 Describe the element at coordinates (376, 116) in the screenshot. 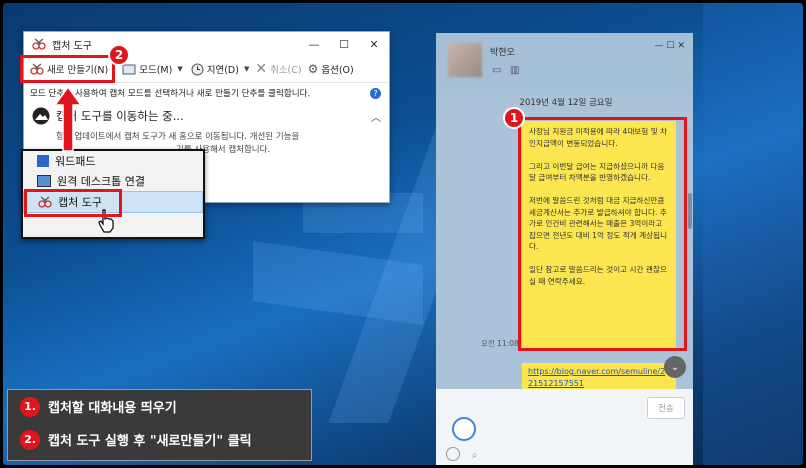

I see `chevron-up-icon: ︿` at that location.